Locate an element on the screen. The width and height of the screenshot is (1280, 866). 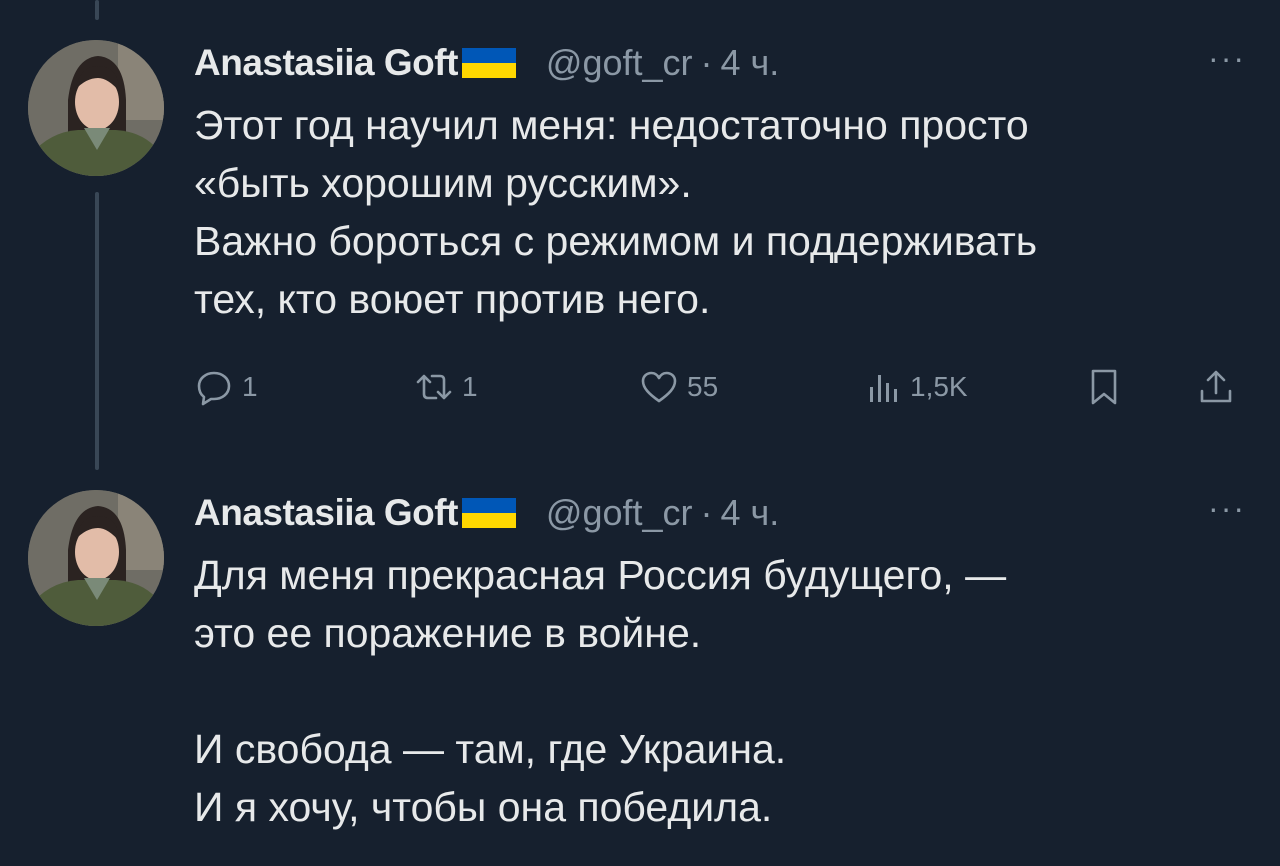
tweet-text-line is located at coordinates (724, 691).